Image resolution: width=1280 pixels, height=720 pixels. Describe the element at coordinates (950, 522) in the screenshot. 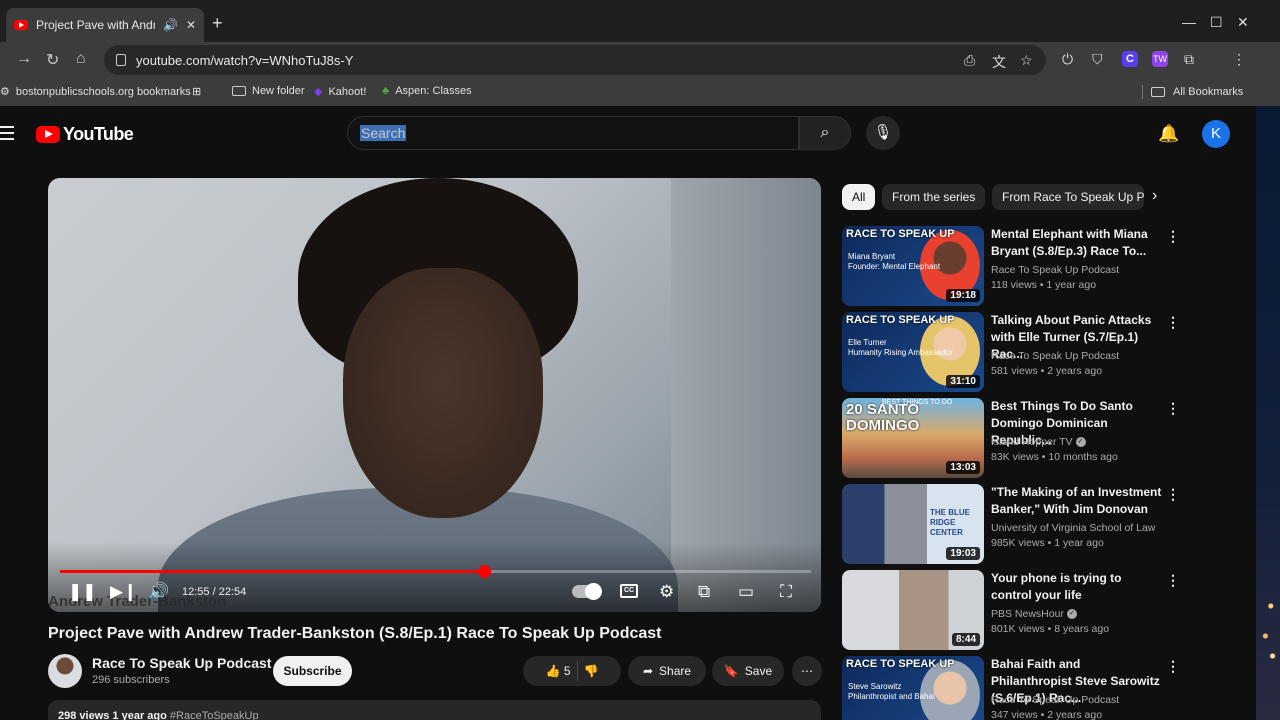

I see `thumbnail-subtext: THE BLUE RIDGE CENTER` at that location.